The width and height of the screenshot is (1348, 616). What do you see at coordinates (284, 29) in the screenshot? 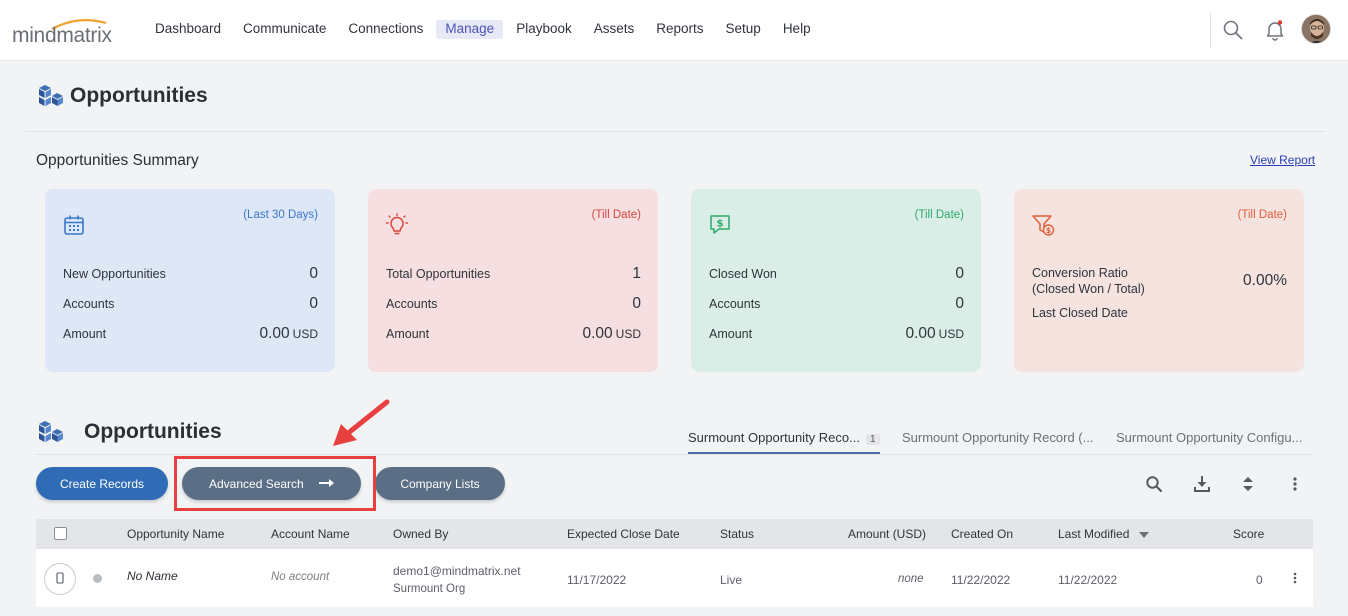
I see `nav-item-communicate: Communicate` at bounding box center [284, 29].